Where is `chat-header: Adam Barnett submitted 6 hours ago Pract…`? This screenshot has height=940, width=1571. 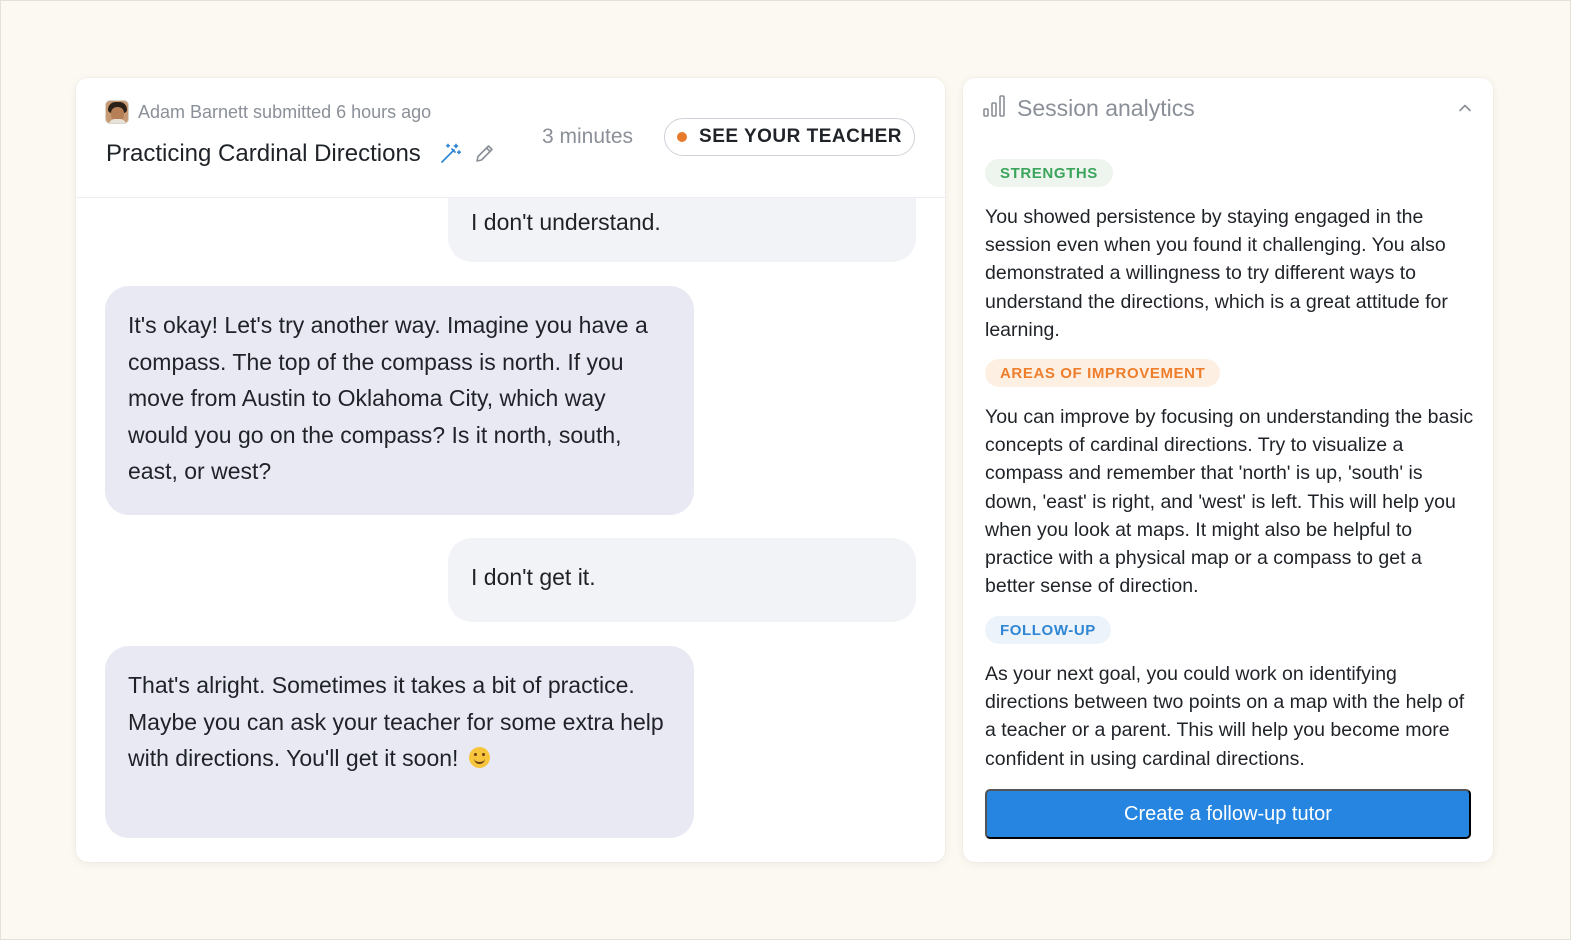
chat-header: Adam Barnett submitted 6 hours ago Pract… is located at coordinates (510, 138).